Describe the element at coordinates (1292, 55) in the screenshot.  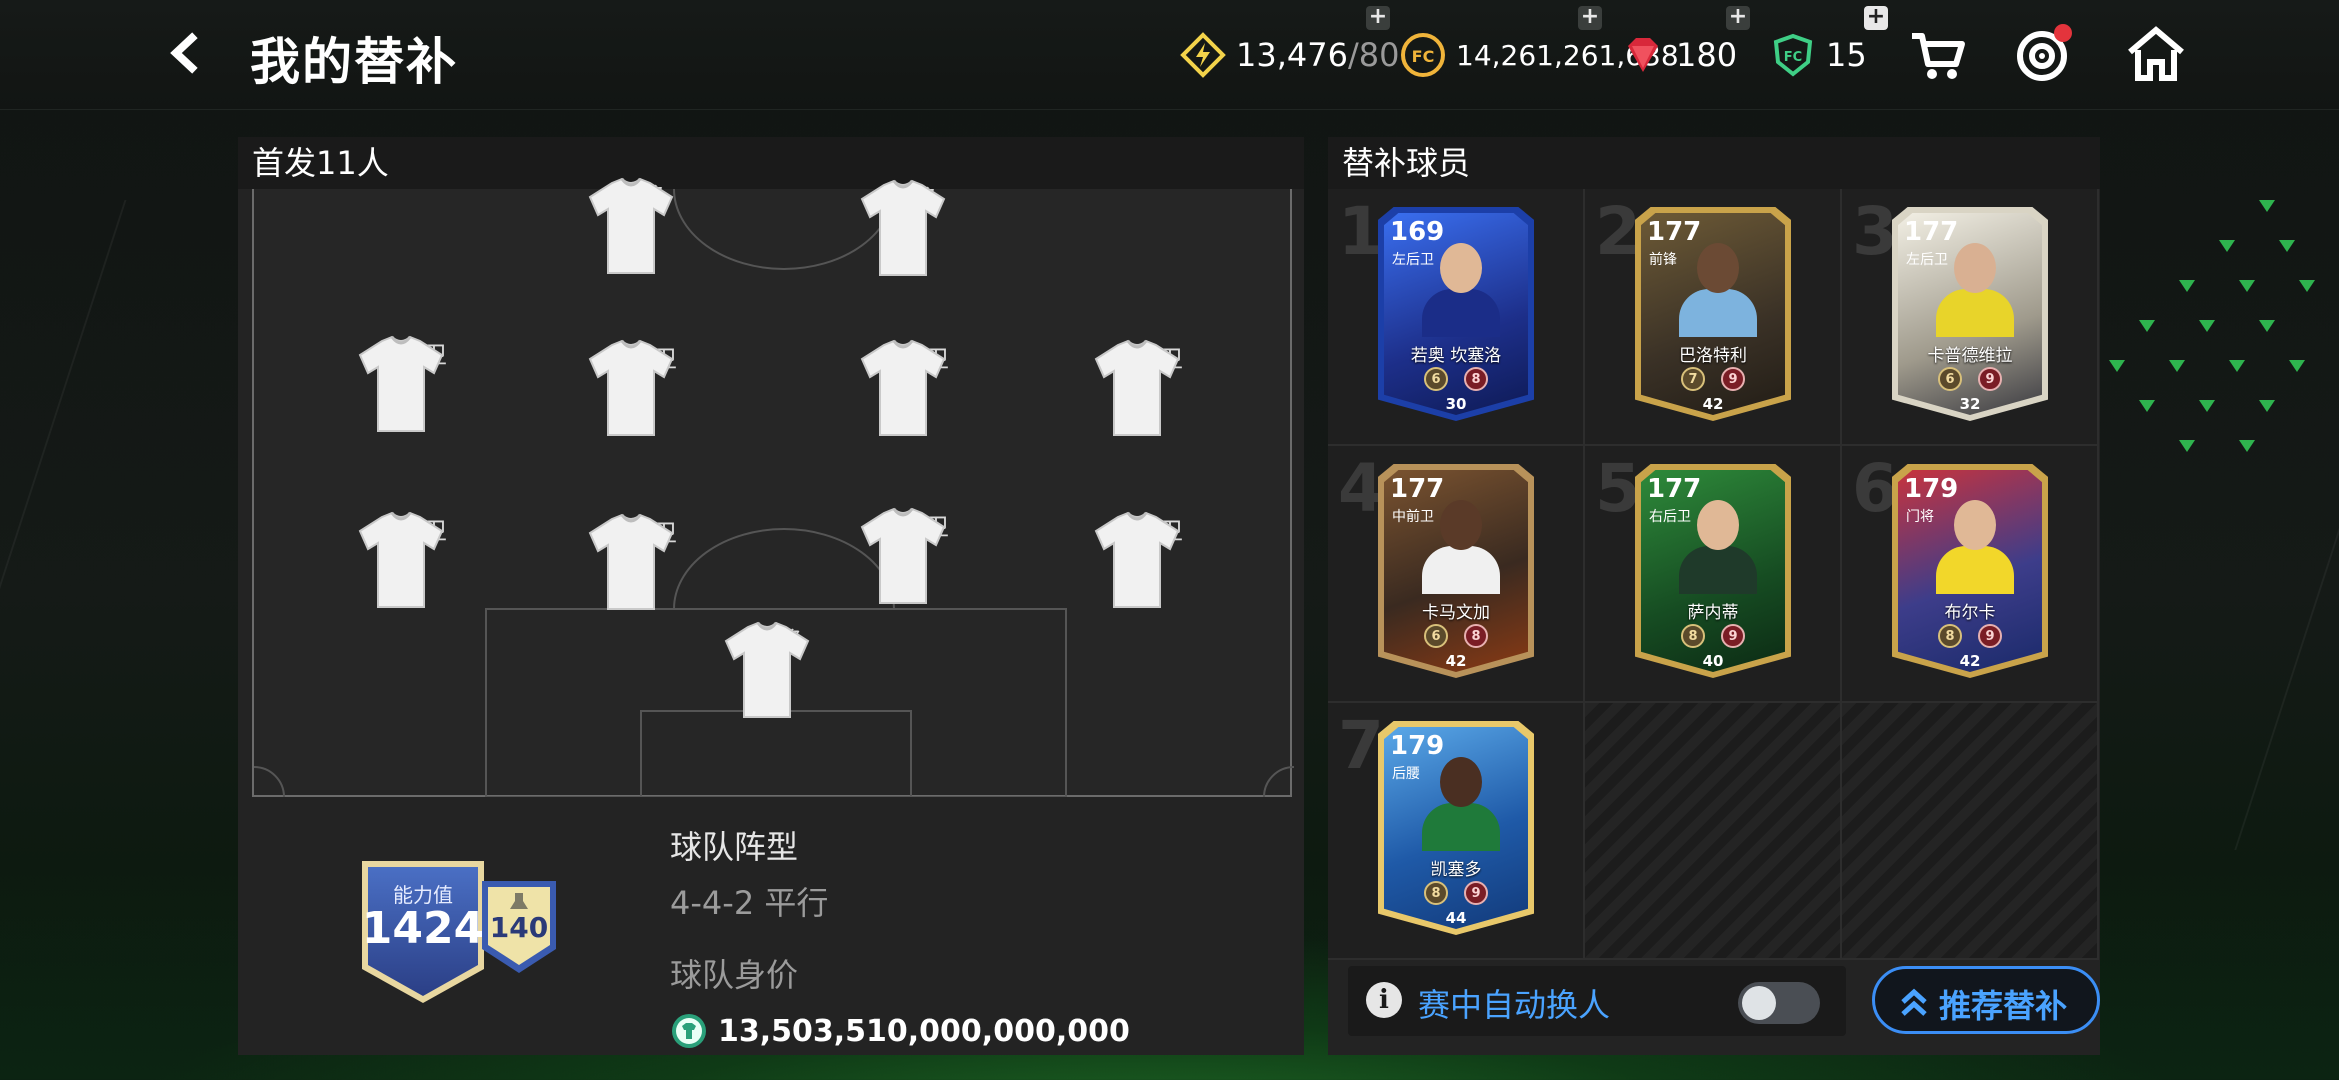
I see `energy-value: 13,476` at that location.